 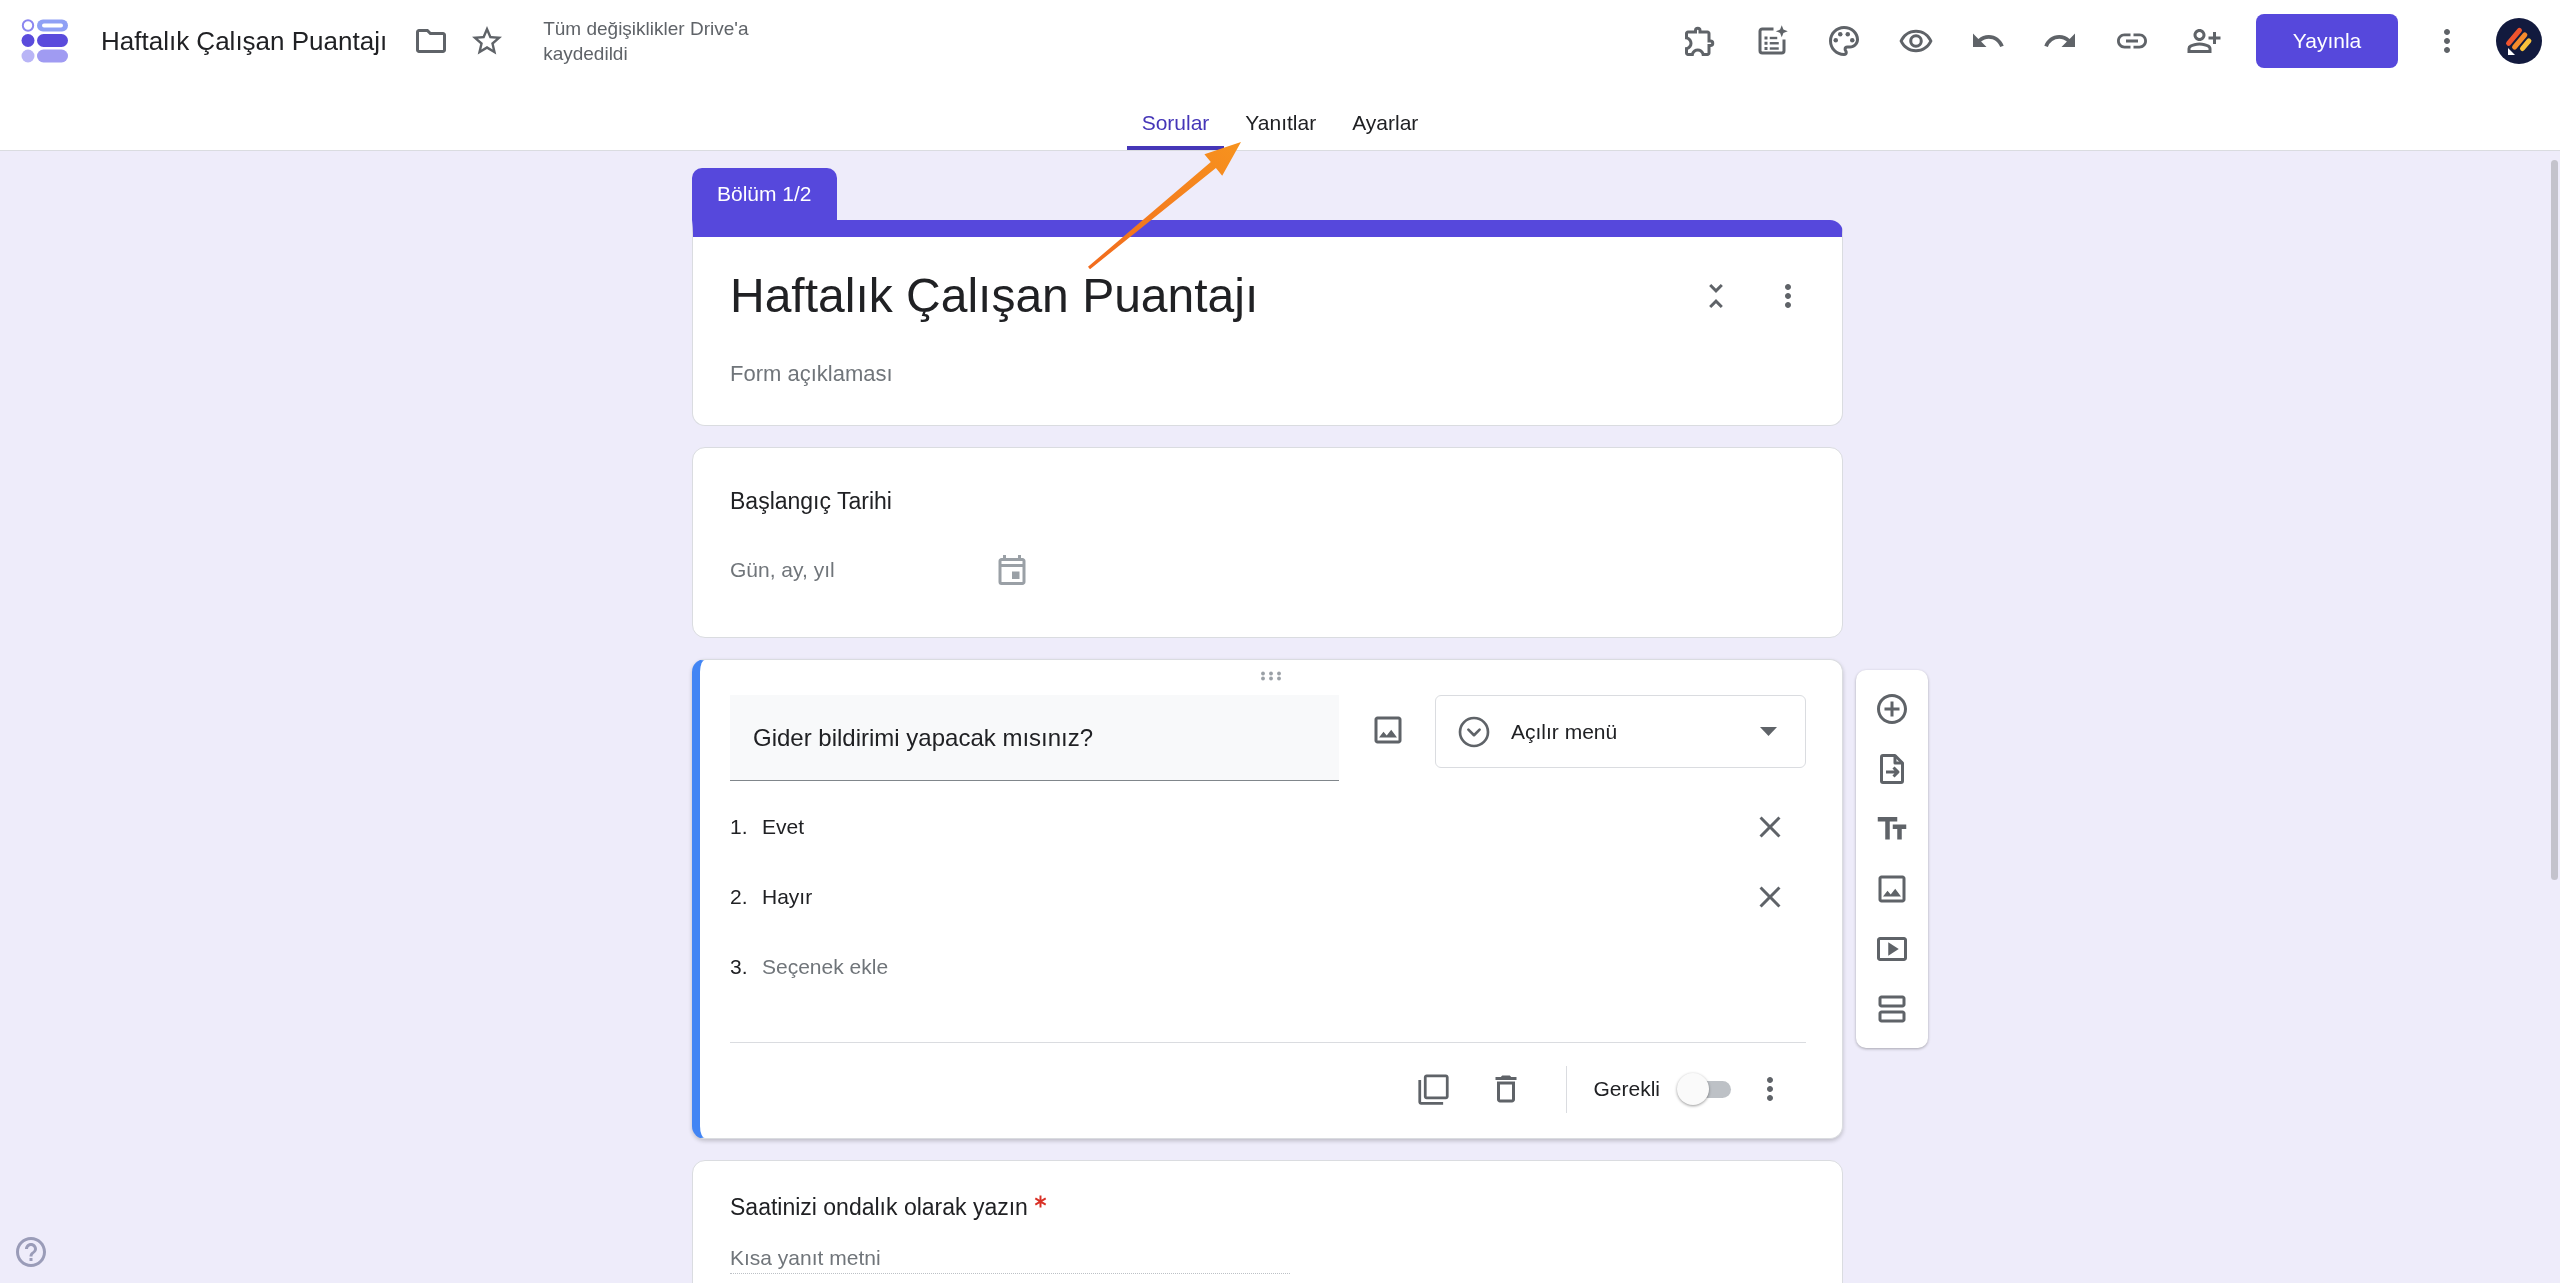 I want to click on question-title: Başlangıç Tarihi, so click(x=811, y=501).